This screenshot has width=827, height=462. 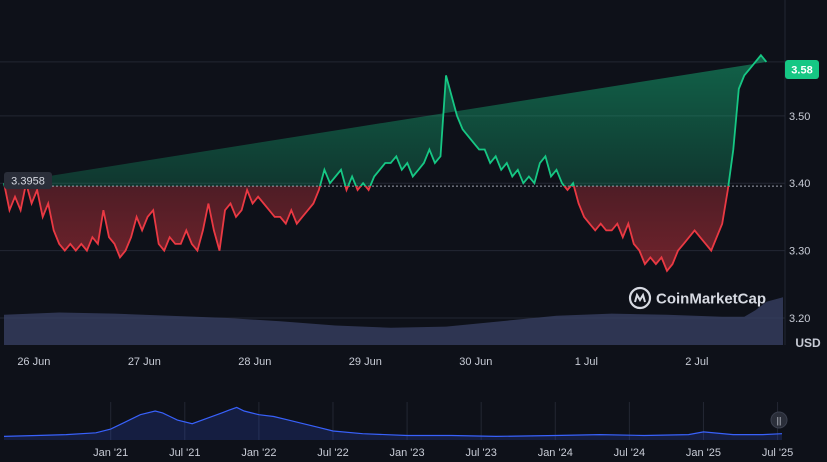 What do you see at coordinates (258, 453) in the screenshot?
I see `navigator-tick-label: Jan '22` at bounding box center [258, 453].